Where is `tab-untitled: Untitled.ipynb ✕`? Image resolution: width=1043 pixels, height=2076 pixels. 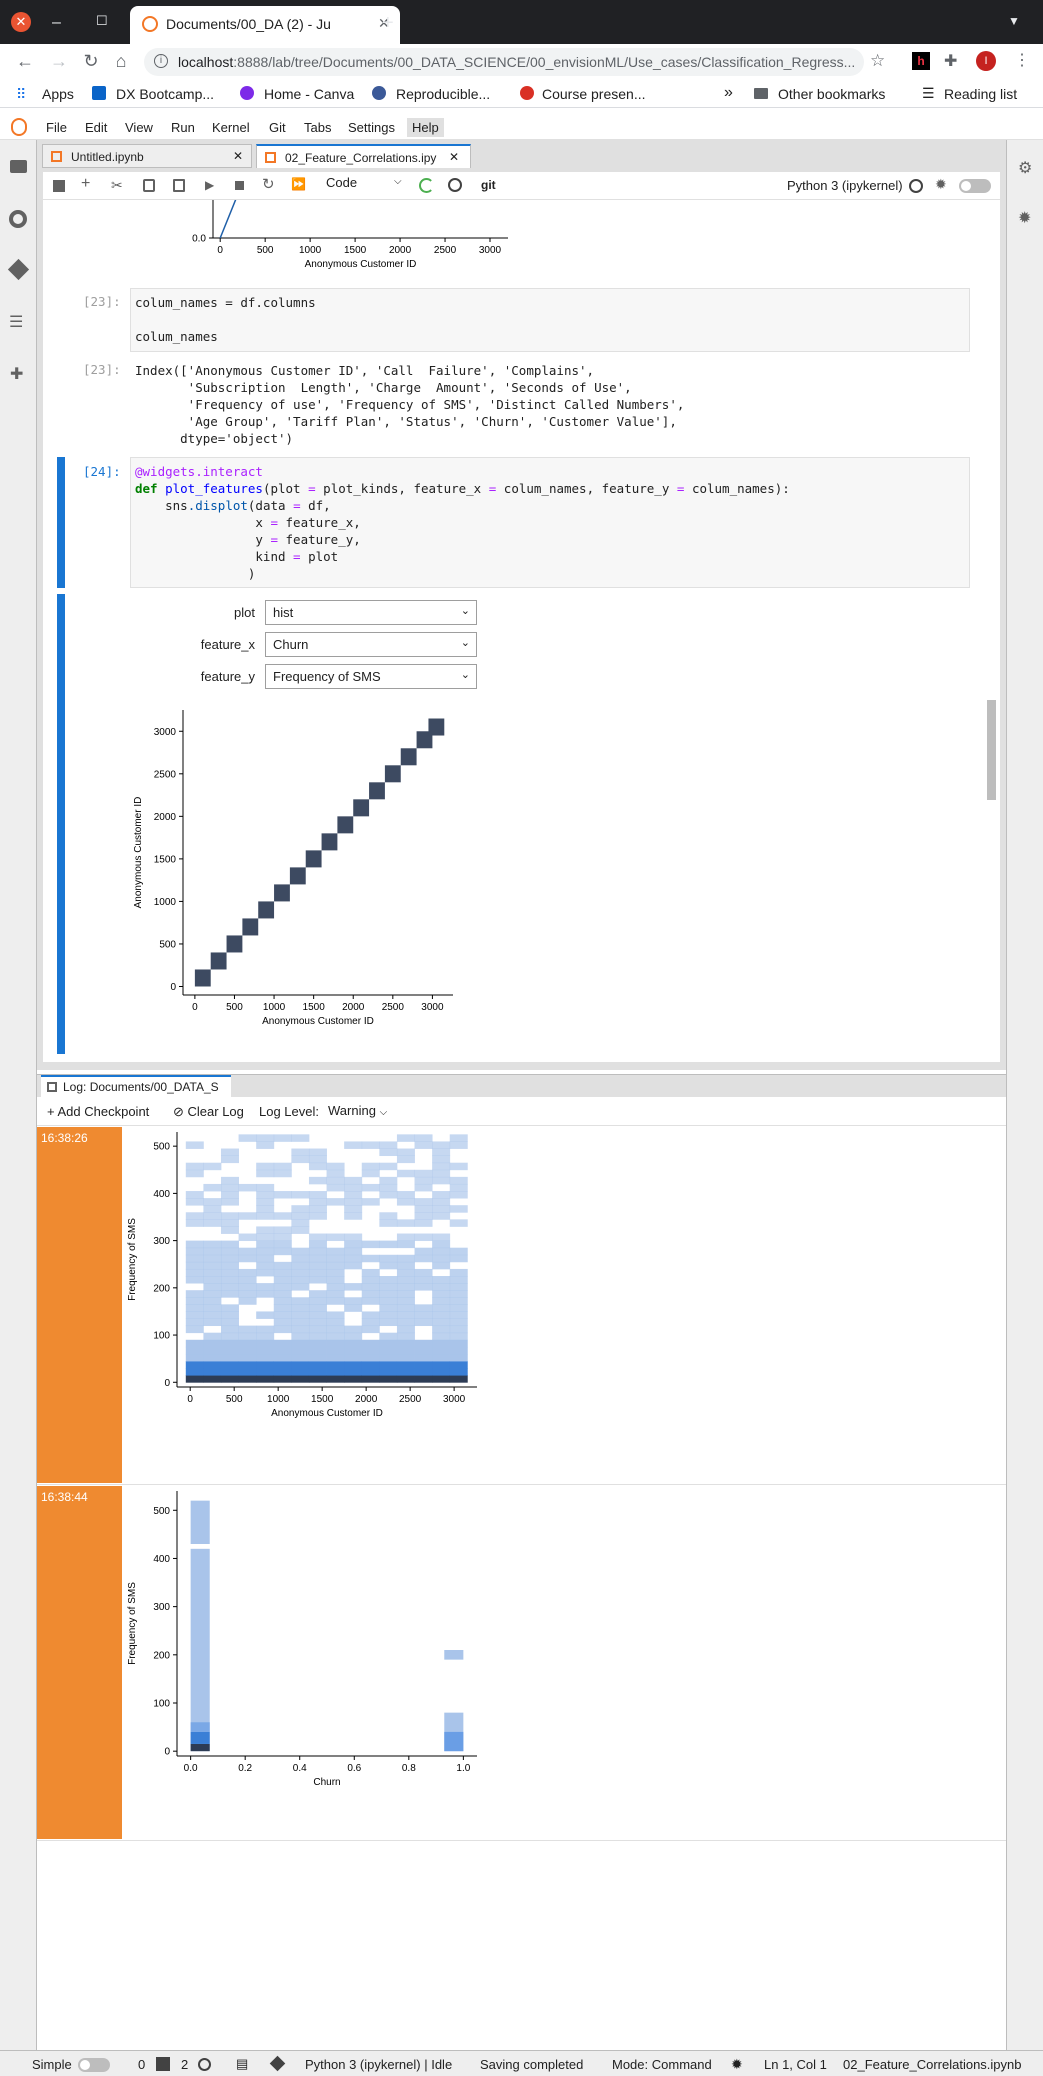
tab-untitled: Untitled.ipynb ✕ is located at coordinates (147, 156).